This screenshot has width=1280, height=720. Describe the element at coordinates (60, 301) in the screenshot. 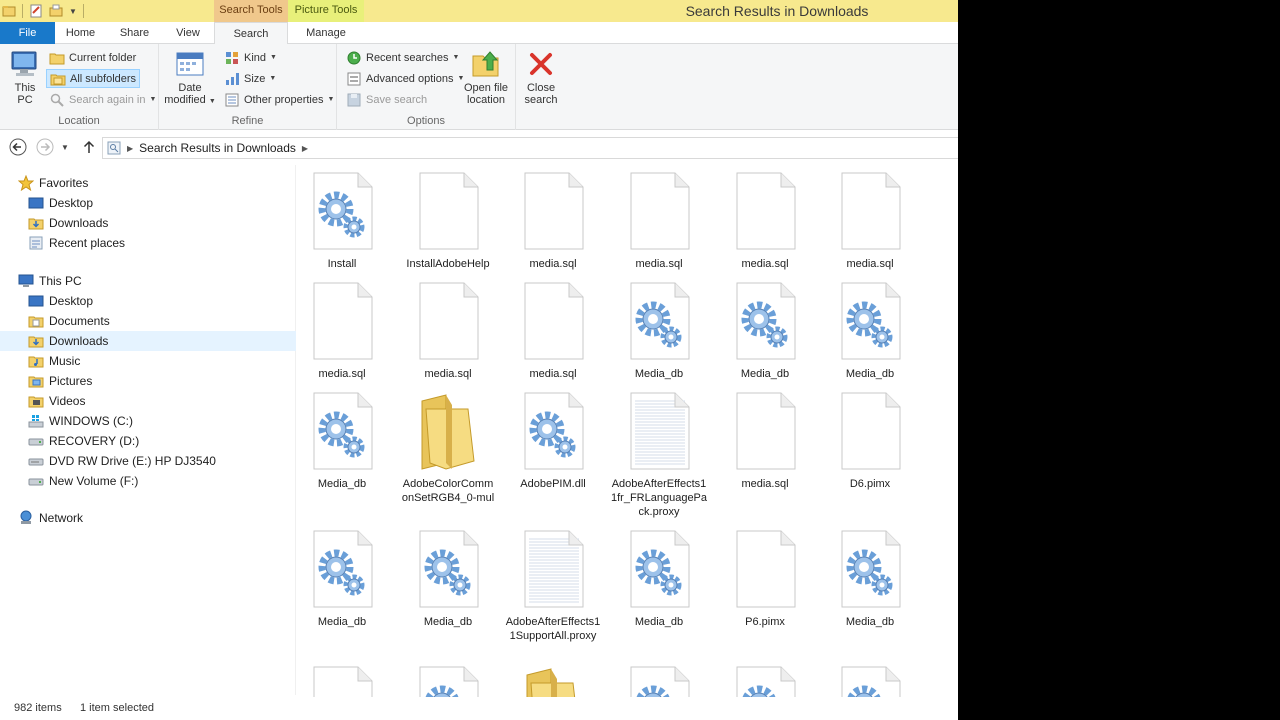

I see `nav-desktop: Desktop` at that location.